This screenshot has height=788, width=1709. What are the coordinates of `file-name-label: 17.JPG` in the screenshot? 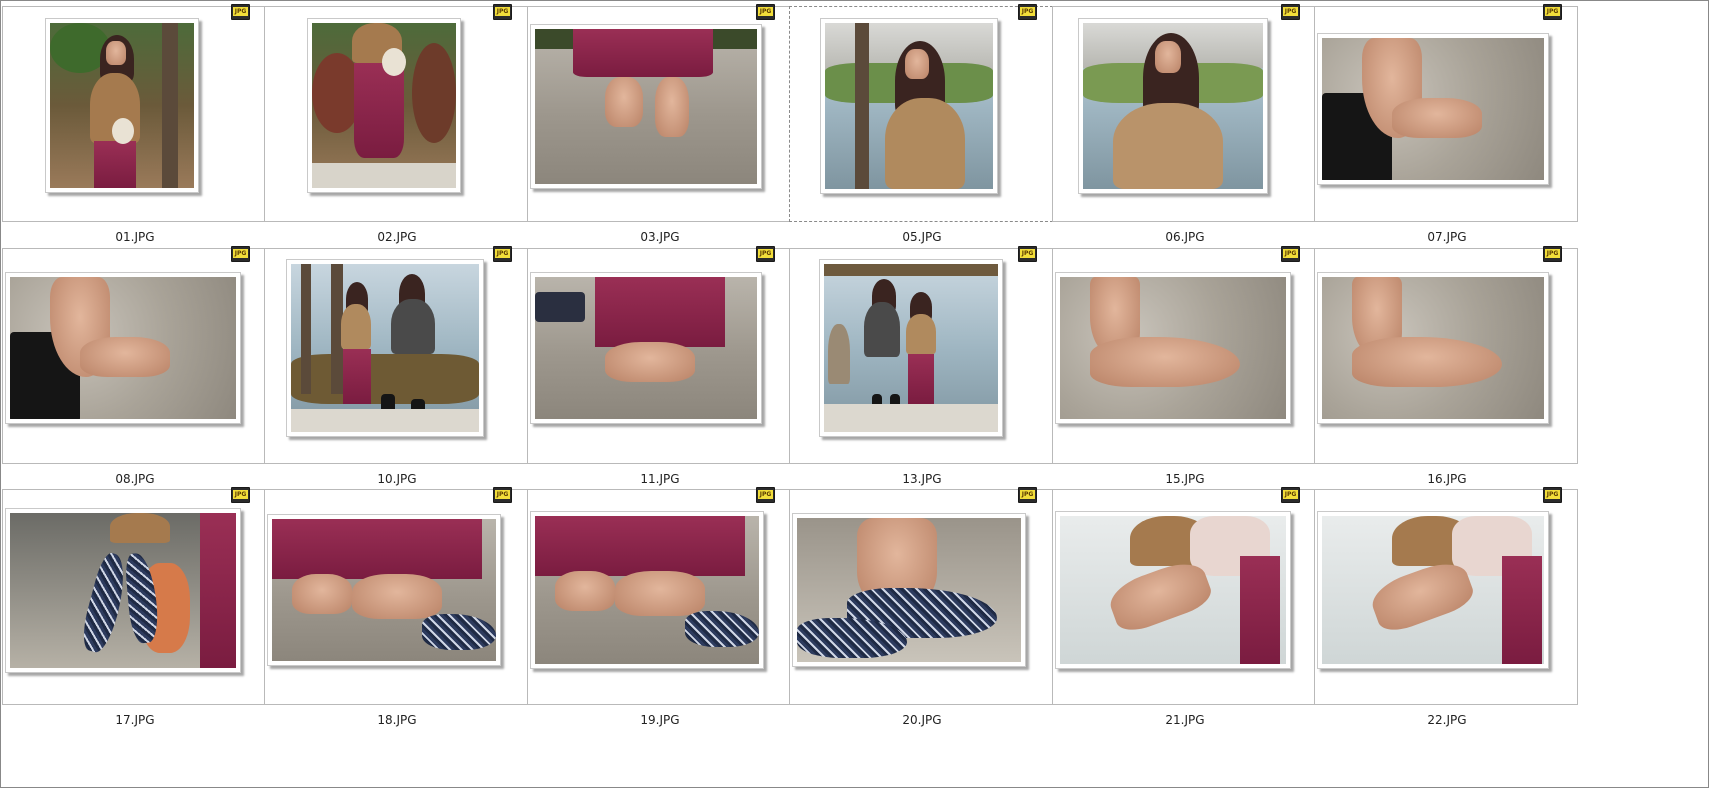 It's located at (135, 720).